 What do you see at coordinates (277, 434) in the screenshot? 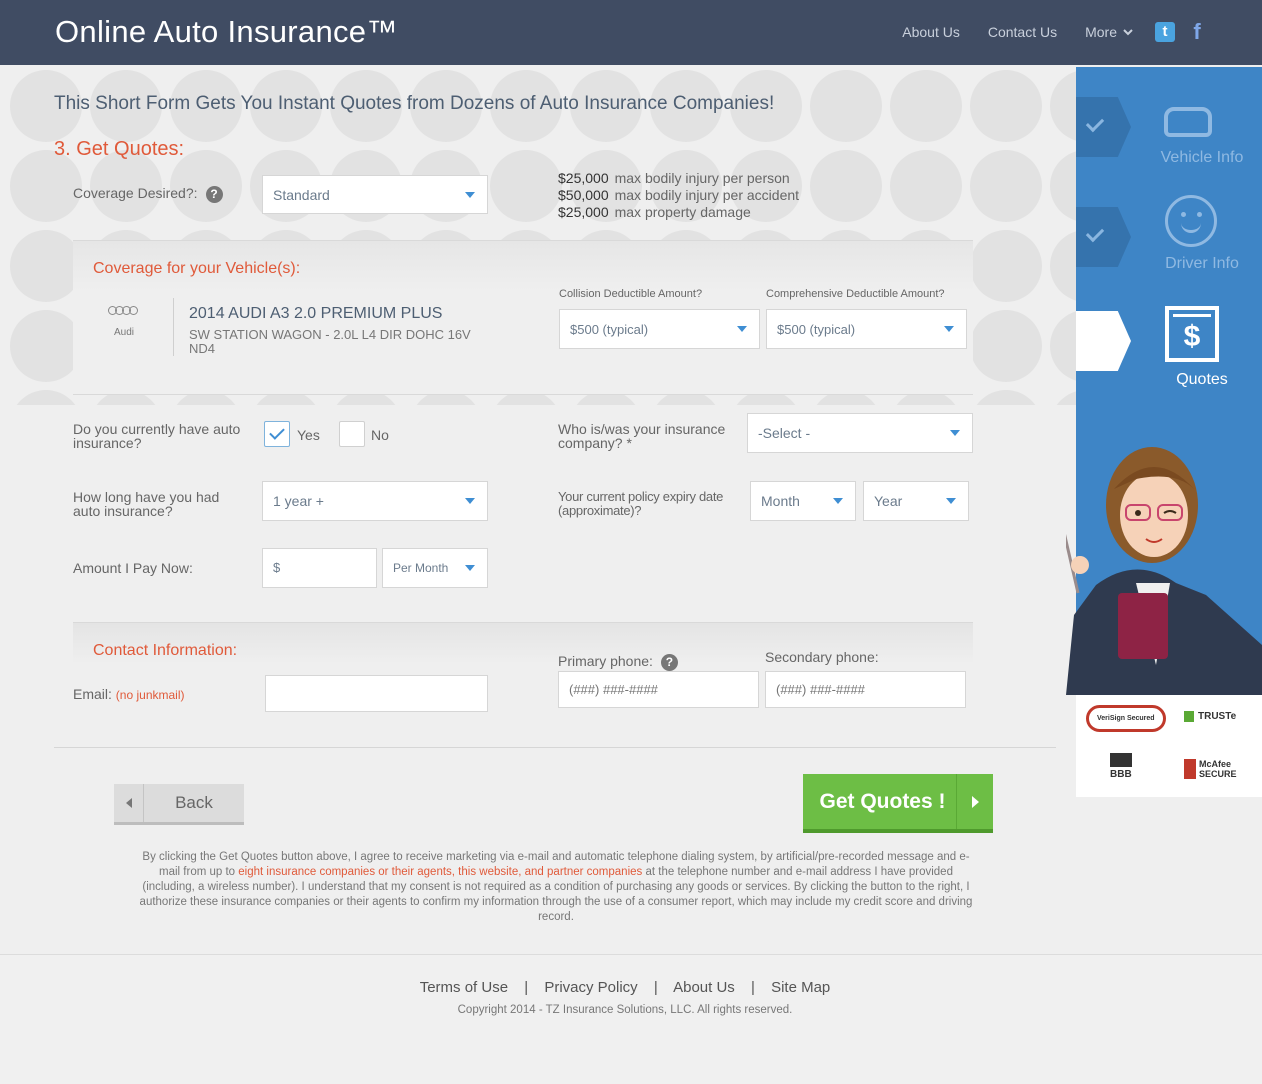
I see `yes-checkbox` at bounding box center [277, 434].